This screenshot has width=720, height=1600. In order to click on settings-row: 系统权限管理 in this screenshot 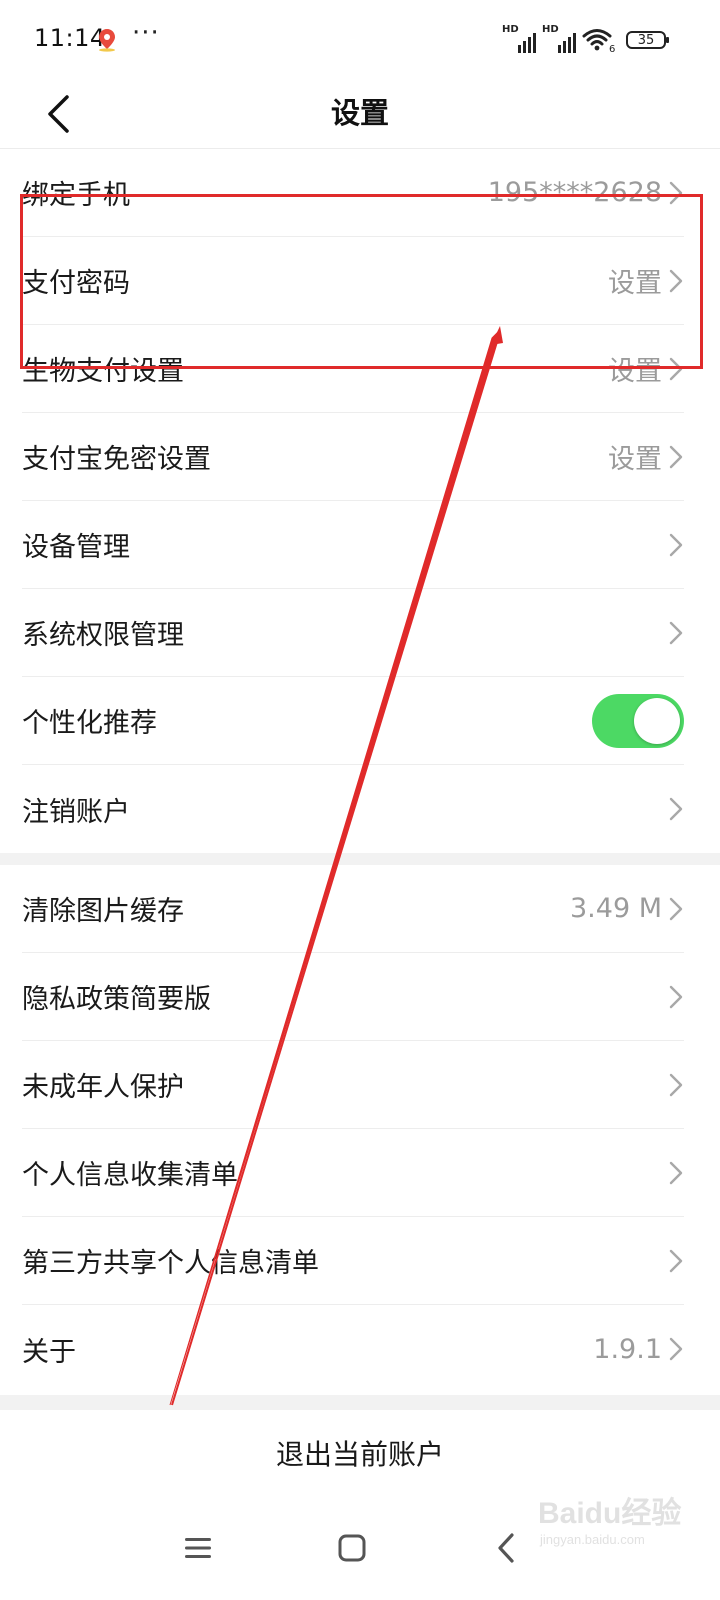, I will do `click(353, 633)`.